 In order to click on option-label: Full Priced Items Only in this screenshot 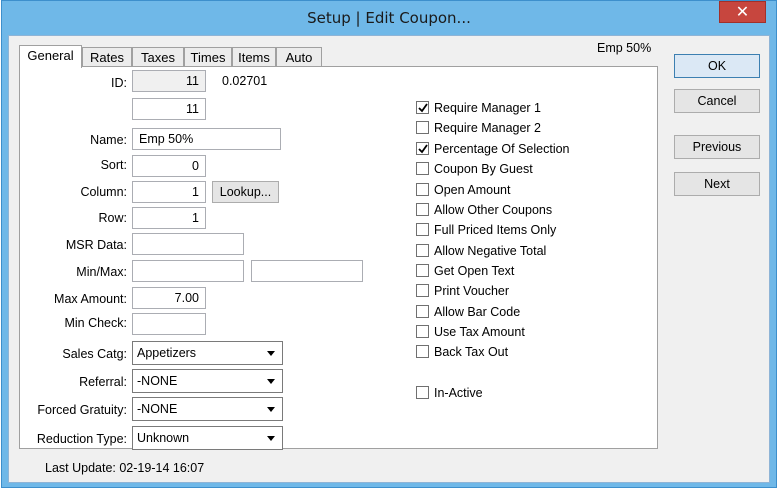, I will do `click(495, 230)`.